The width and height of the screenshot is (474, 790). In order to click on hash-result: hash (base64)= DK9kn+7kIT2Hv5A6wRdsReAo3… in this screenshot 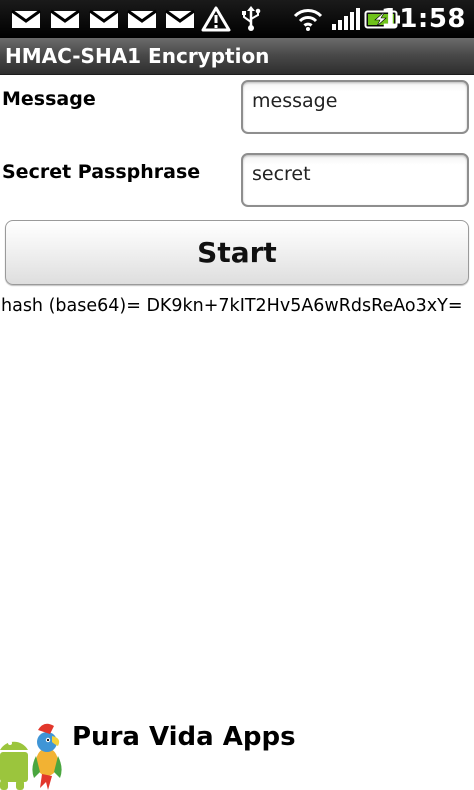, I will do `click(232, 306)`.